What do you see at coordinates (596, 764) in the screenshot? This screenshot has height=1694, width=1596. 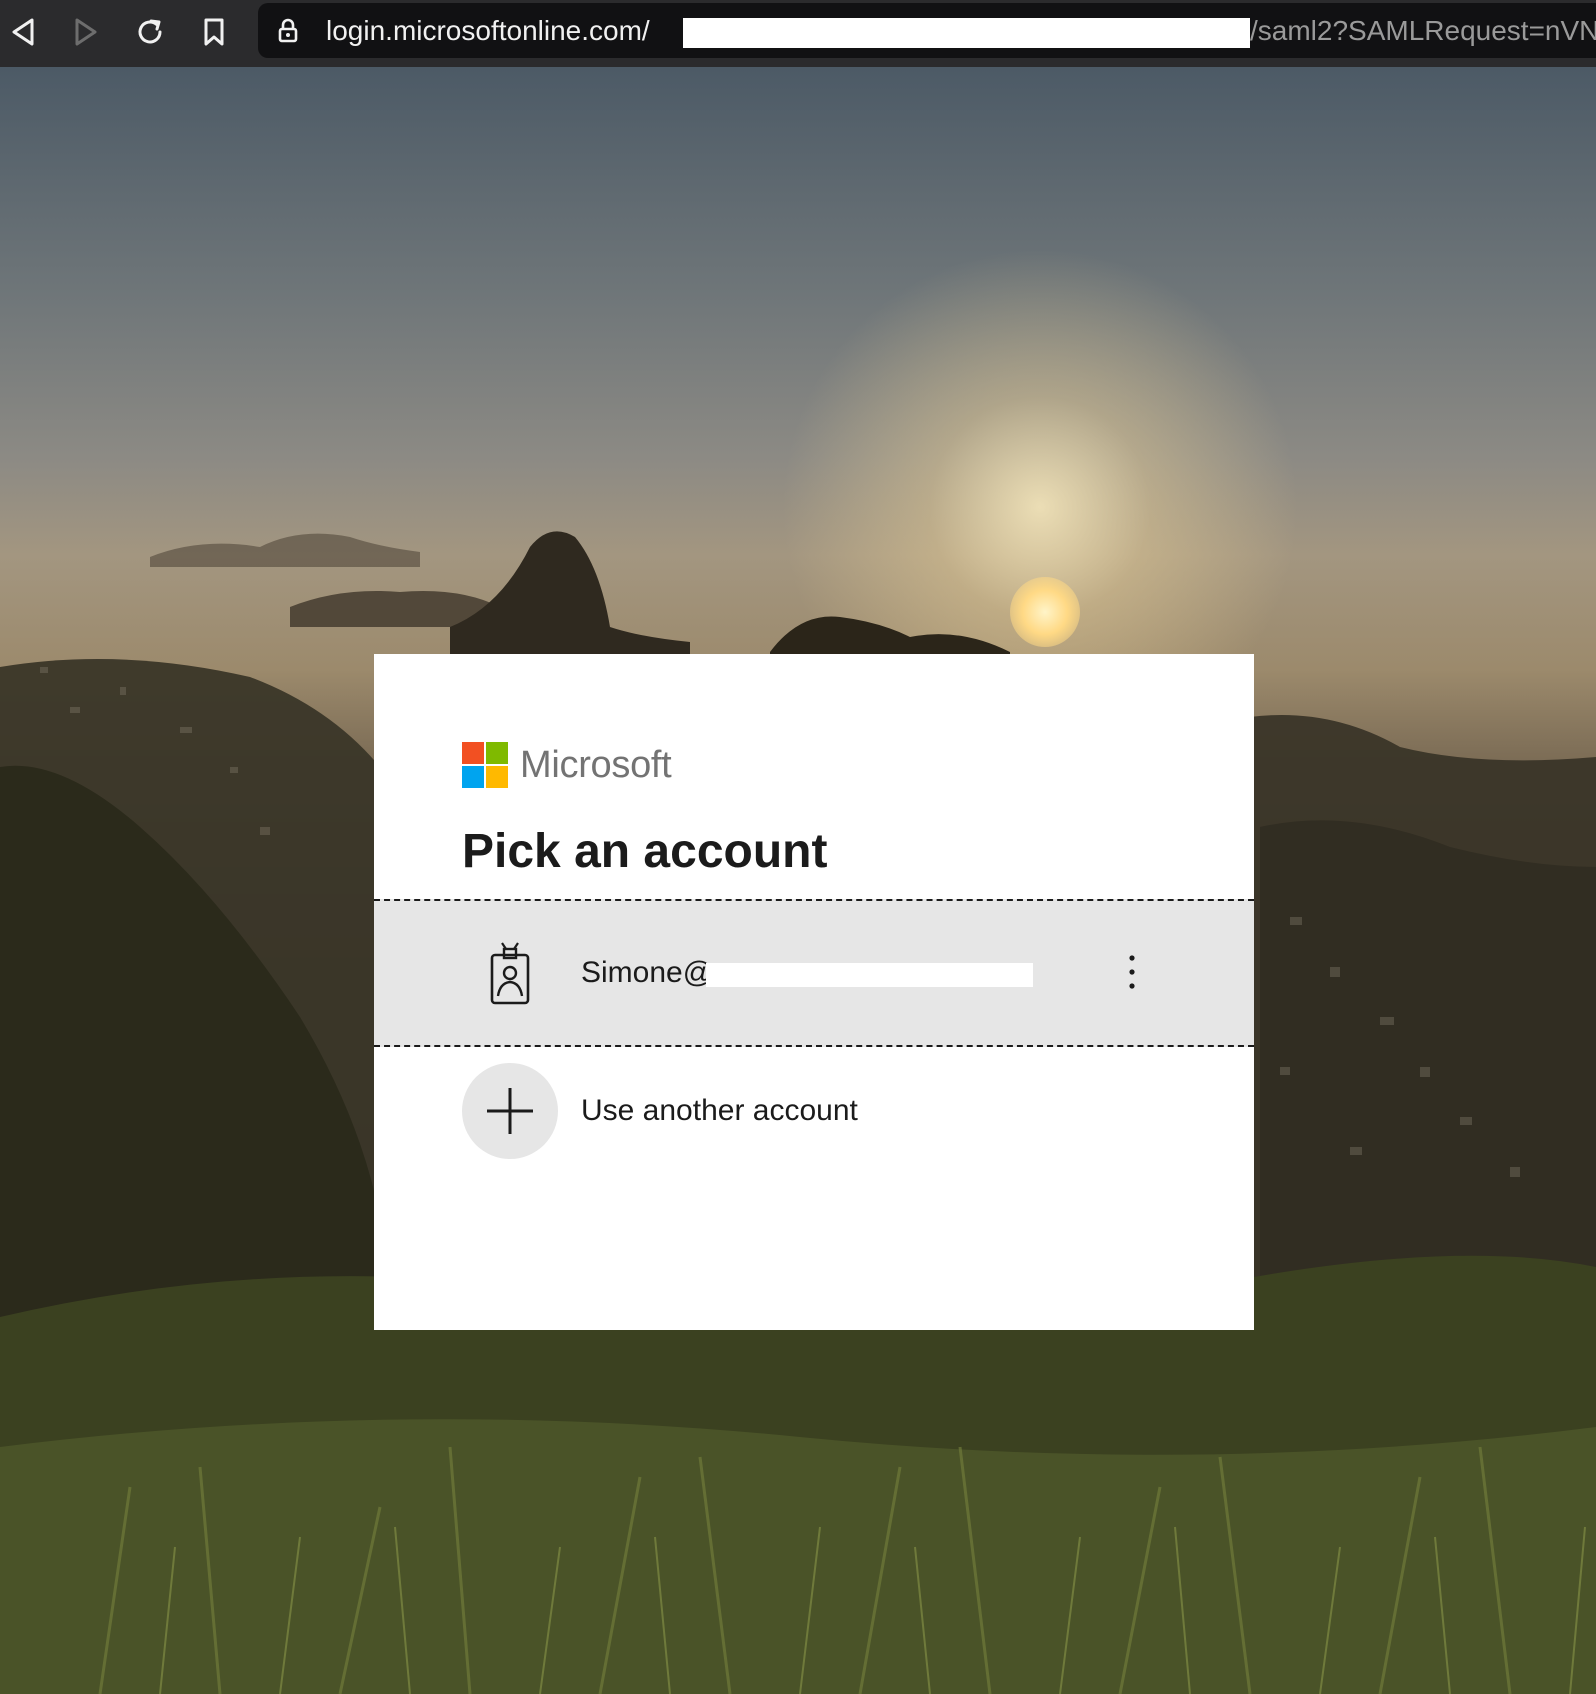 I see `microsoft-wordmark: Microsoft` at bounding box center [596, 764].